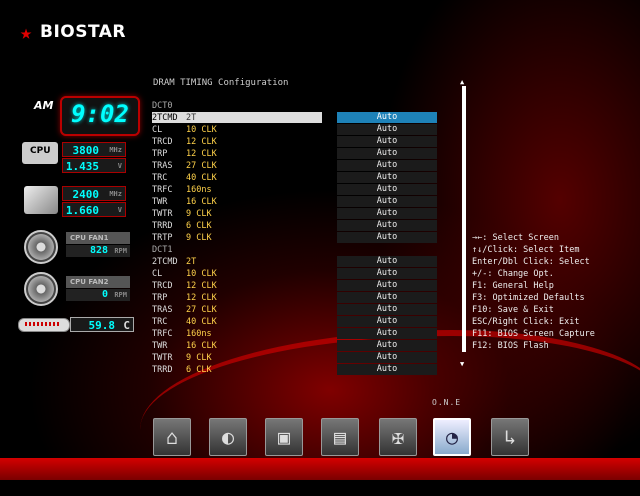 The image size is (640, 496). What do you see at coordinates (157, 130) in the screenshot?
I see `timing-name: CL` at bounding box center [157, 130].